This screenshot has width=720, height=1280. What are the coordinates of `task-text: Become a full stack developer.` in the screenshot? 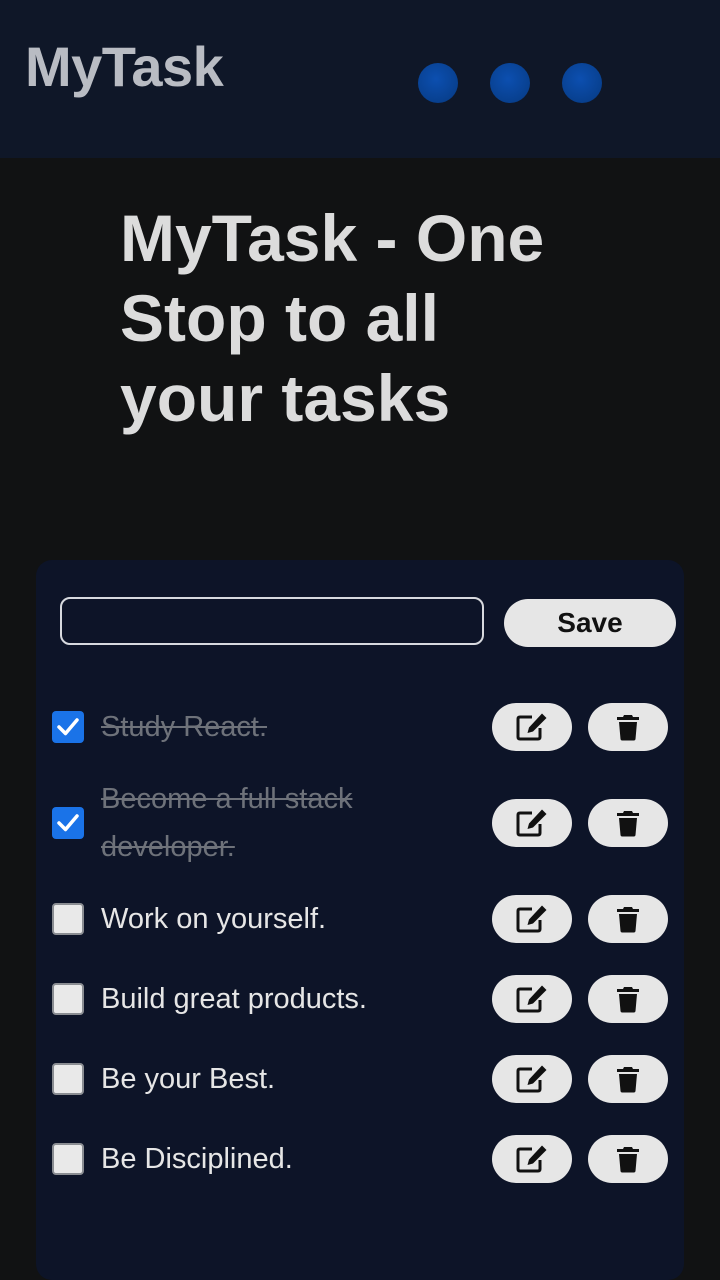 It's located at (281, 823).